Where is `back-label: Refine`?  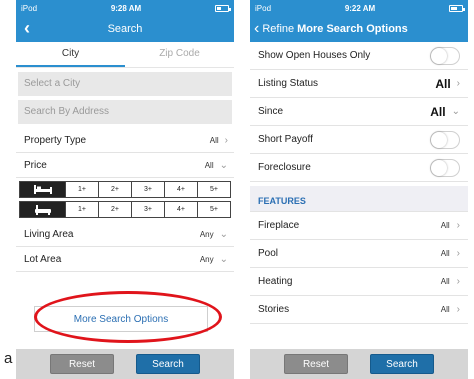
back-label: Refine is located at coordinates (278, 29).